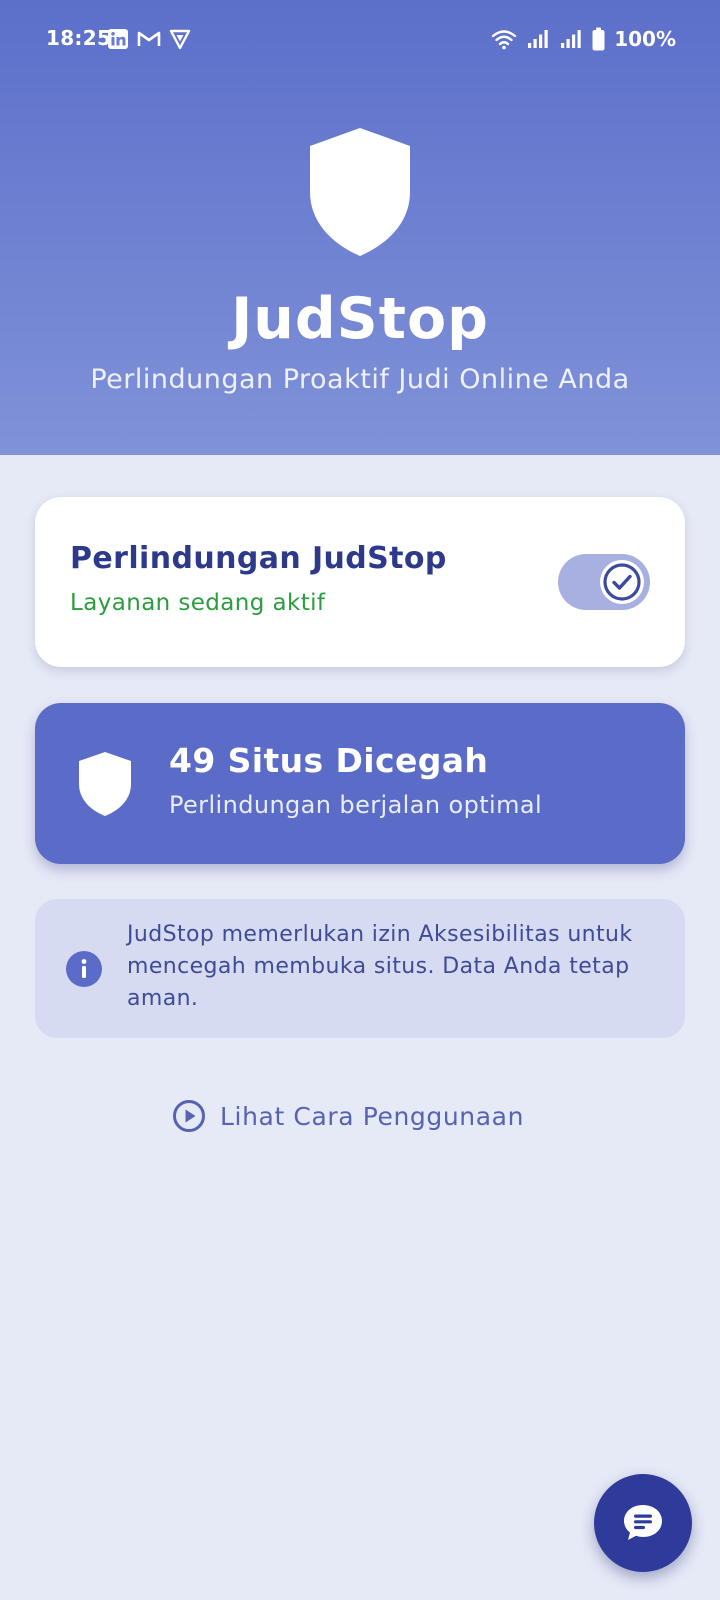 Image resolution: width=720 pixels, height=1600 pixels. What do you see at coordinates (84, 969) in the screenshot?
I see `info-icon` at bounding box center [84, 969].